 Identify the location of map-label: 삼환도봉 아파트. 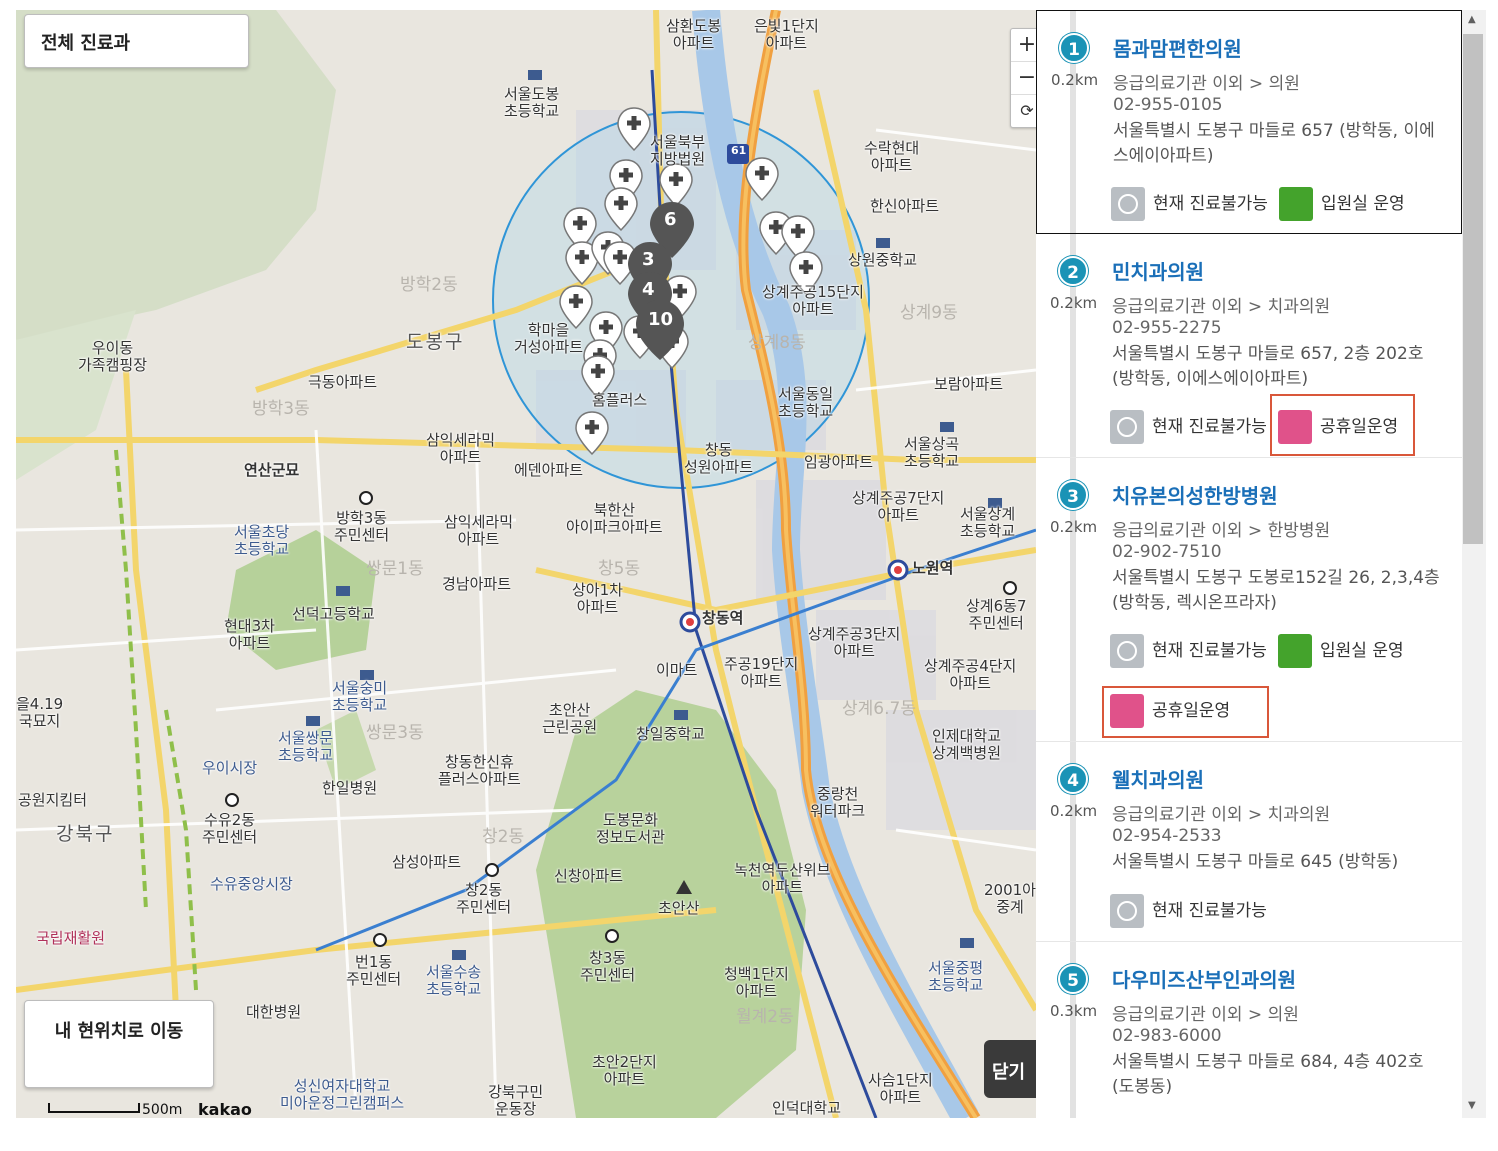
(694, 35).